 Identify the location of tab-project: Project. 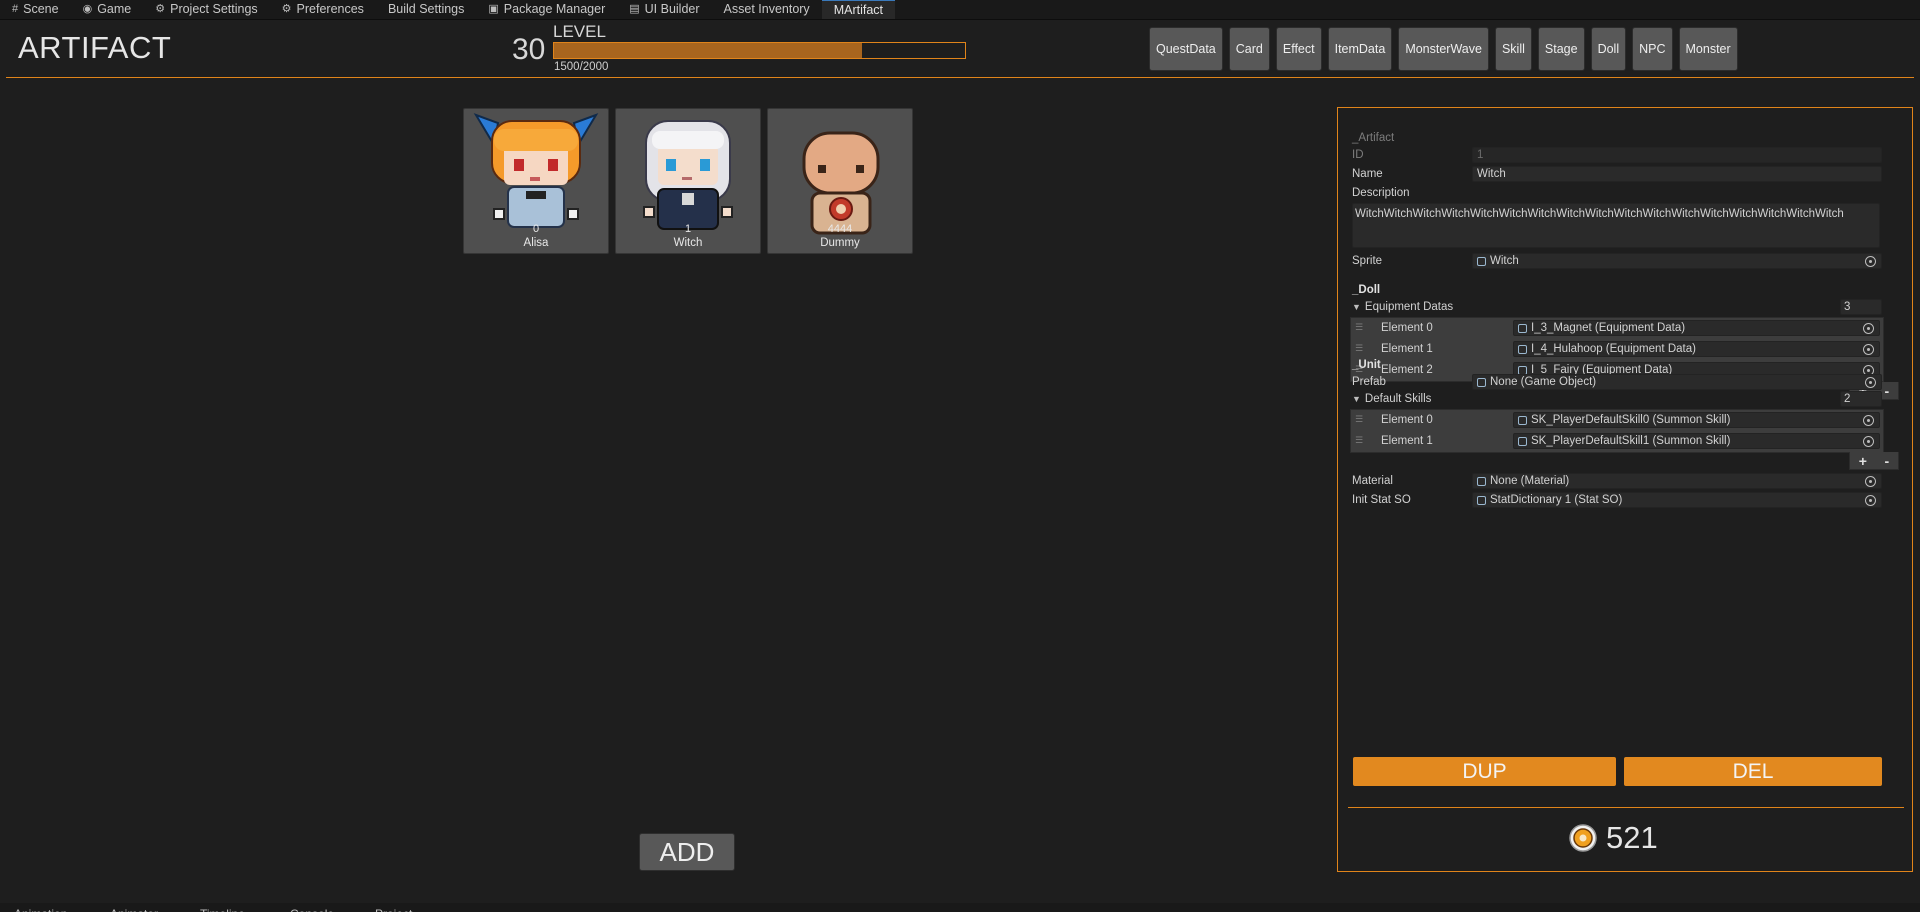
(393, 907).